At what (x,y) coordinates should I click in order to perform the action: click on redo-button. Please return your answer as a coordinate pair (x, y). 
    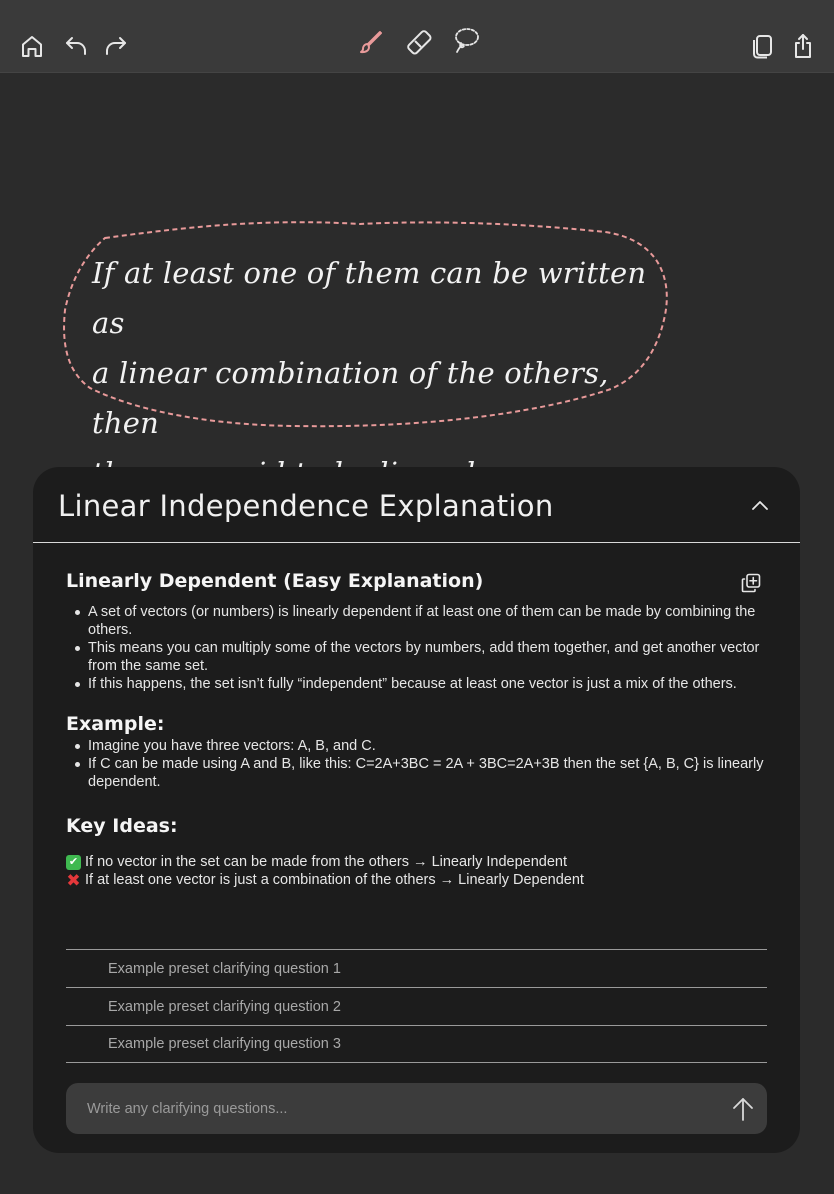
    Looking at the image, I should click on (116, 46).